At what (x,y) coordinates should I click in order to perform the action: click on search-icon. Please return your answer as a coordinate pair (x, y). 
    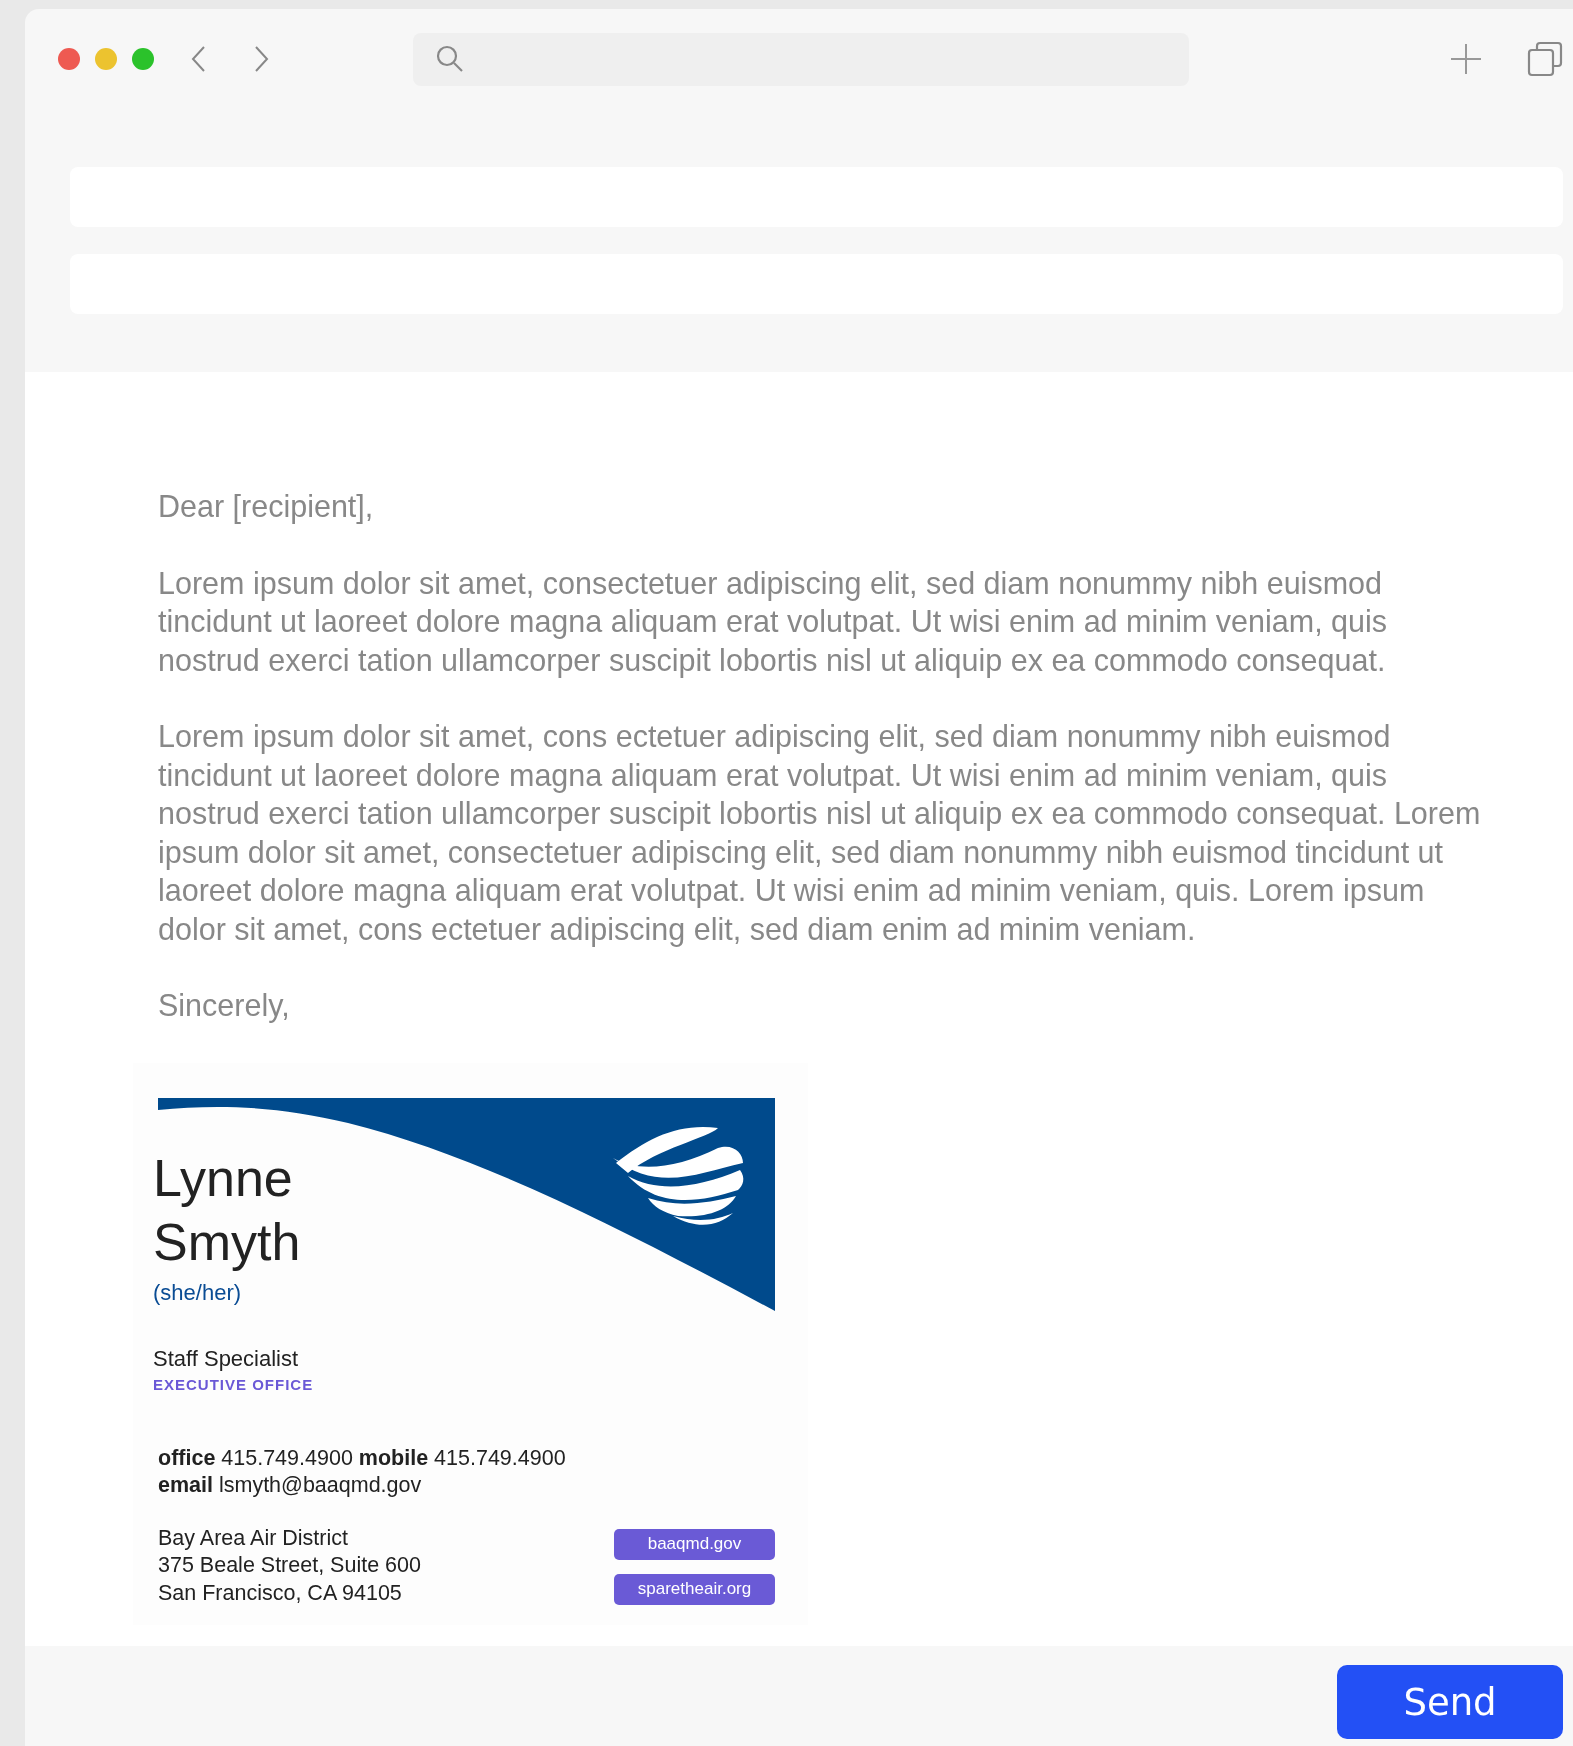
    Looking at the image, I should click on (450, 59).